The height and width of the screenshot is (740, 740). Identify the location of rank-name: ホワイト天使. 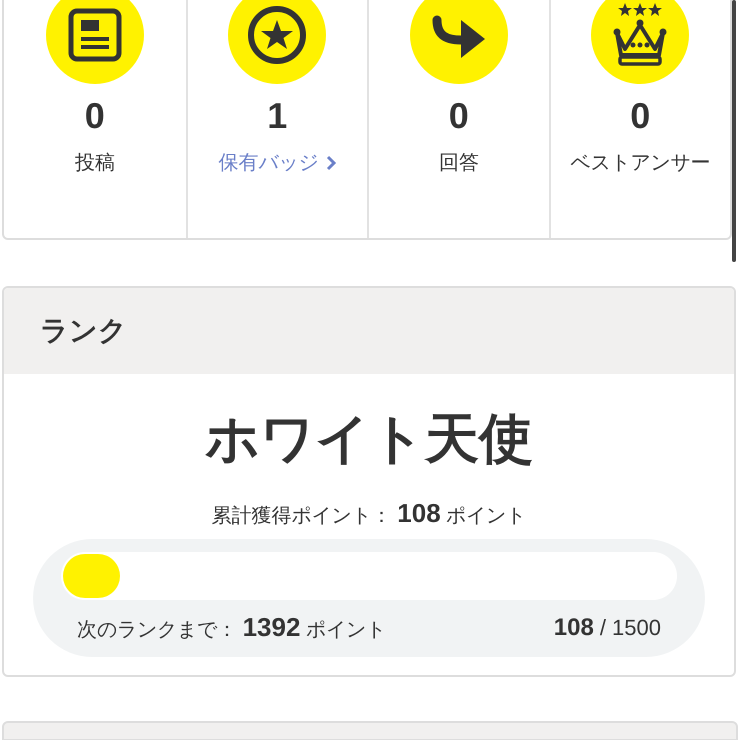
(369, 439).